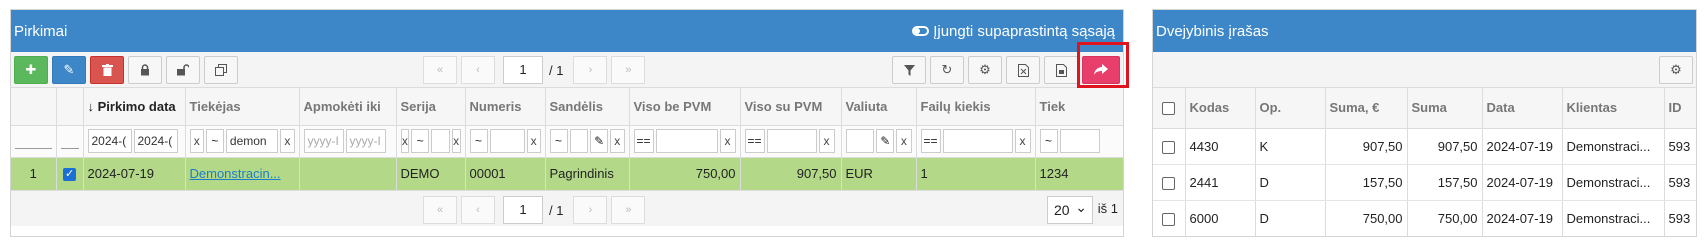  Describe the element at coordinates (617, 141) in the screenshot. I see `warehouse-clear-button: x` at that location.